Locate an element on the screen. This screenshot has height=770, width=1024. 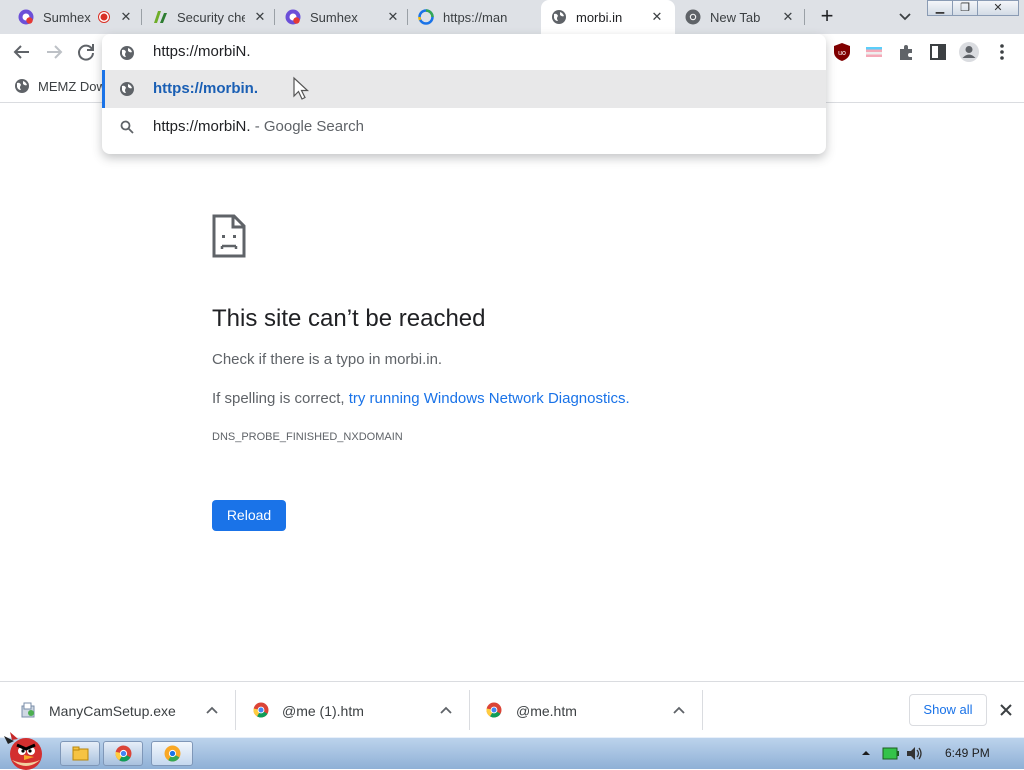
reload-icon is located at coordinates (86, 52).